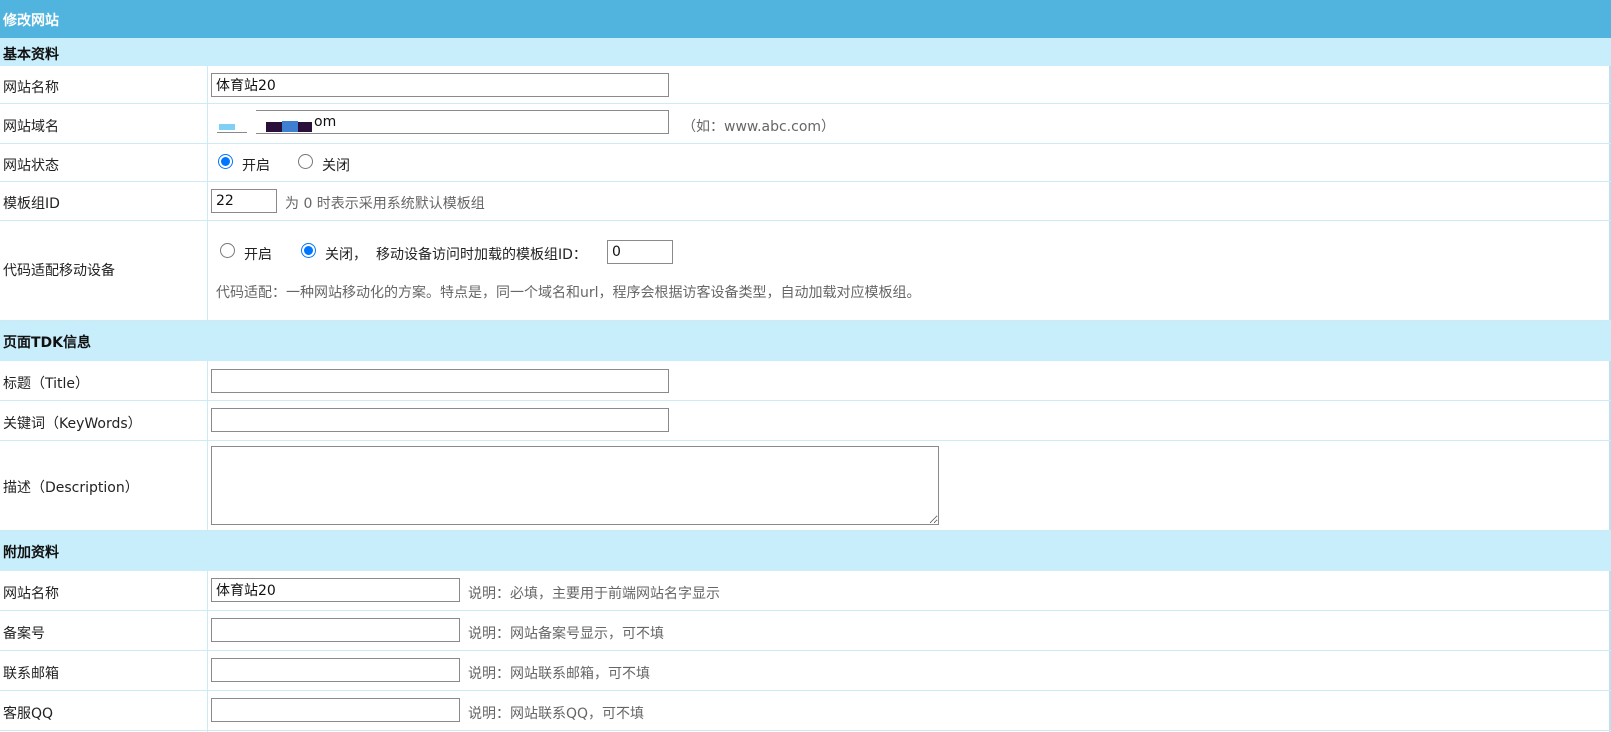 This screenshot has width=1611, height=732. I want to click on email-hint: 说明：网站联系邮箱，可不填, so click(559, 674).